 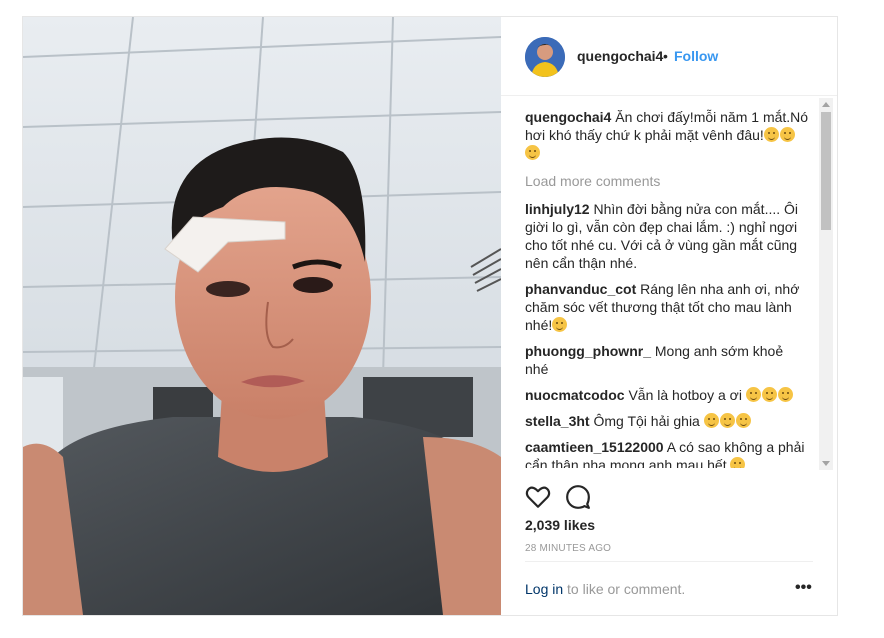 What do you see at coordinates (560, 525) in the screenshot?
I see `likes-count: 2,039 likes` at bounding box center [560, 525].